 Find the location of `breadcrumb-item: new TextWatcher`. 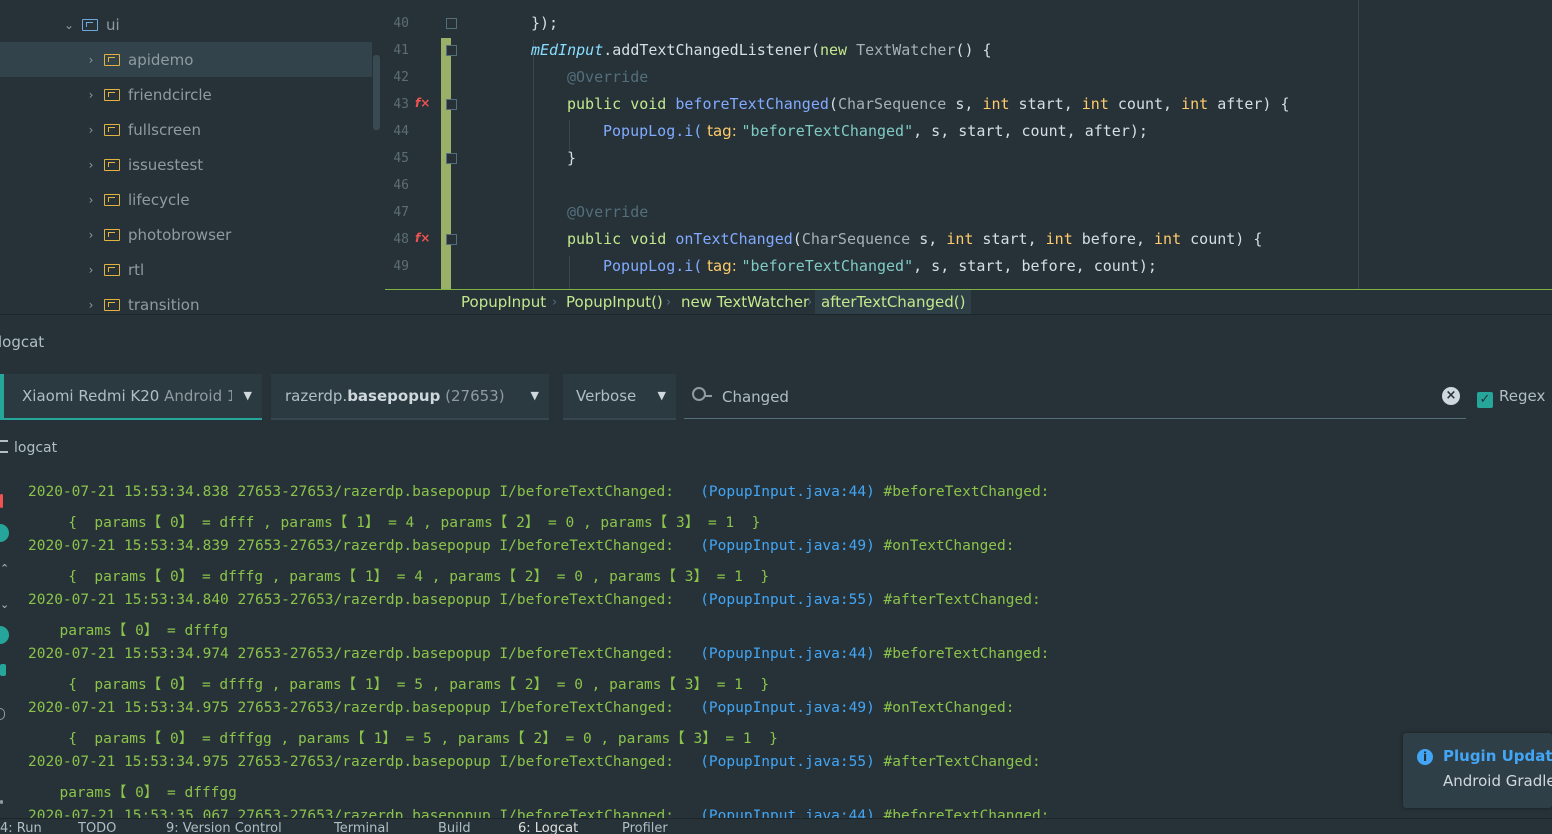

breadcrumb-item: new TextWatcher is located at coordinates (745, 302).